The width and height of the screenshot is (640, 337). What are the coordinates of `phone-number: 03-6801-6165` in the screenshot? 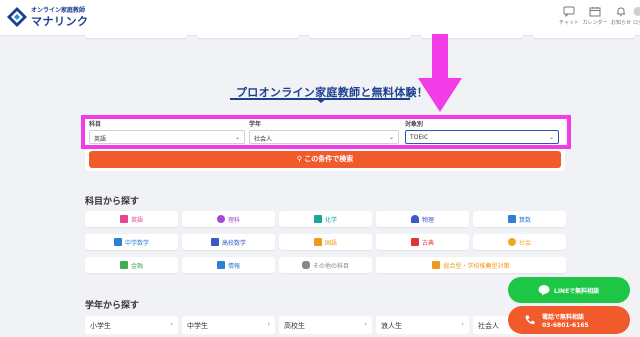 It's located at (565, 325).